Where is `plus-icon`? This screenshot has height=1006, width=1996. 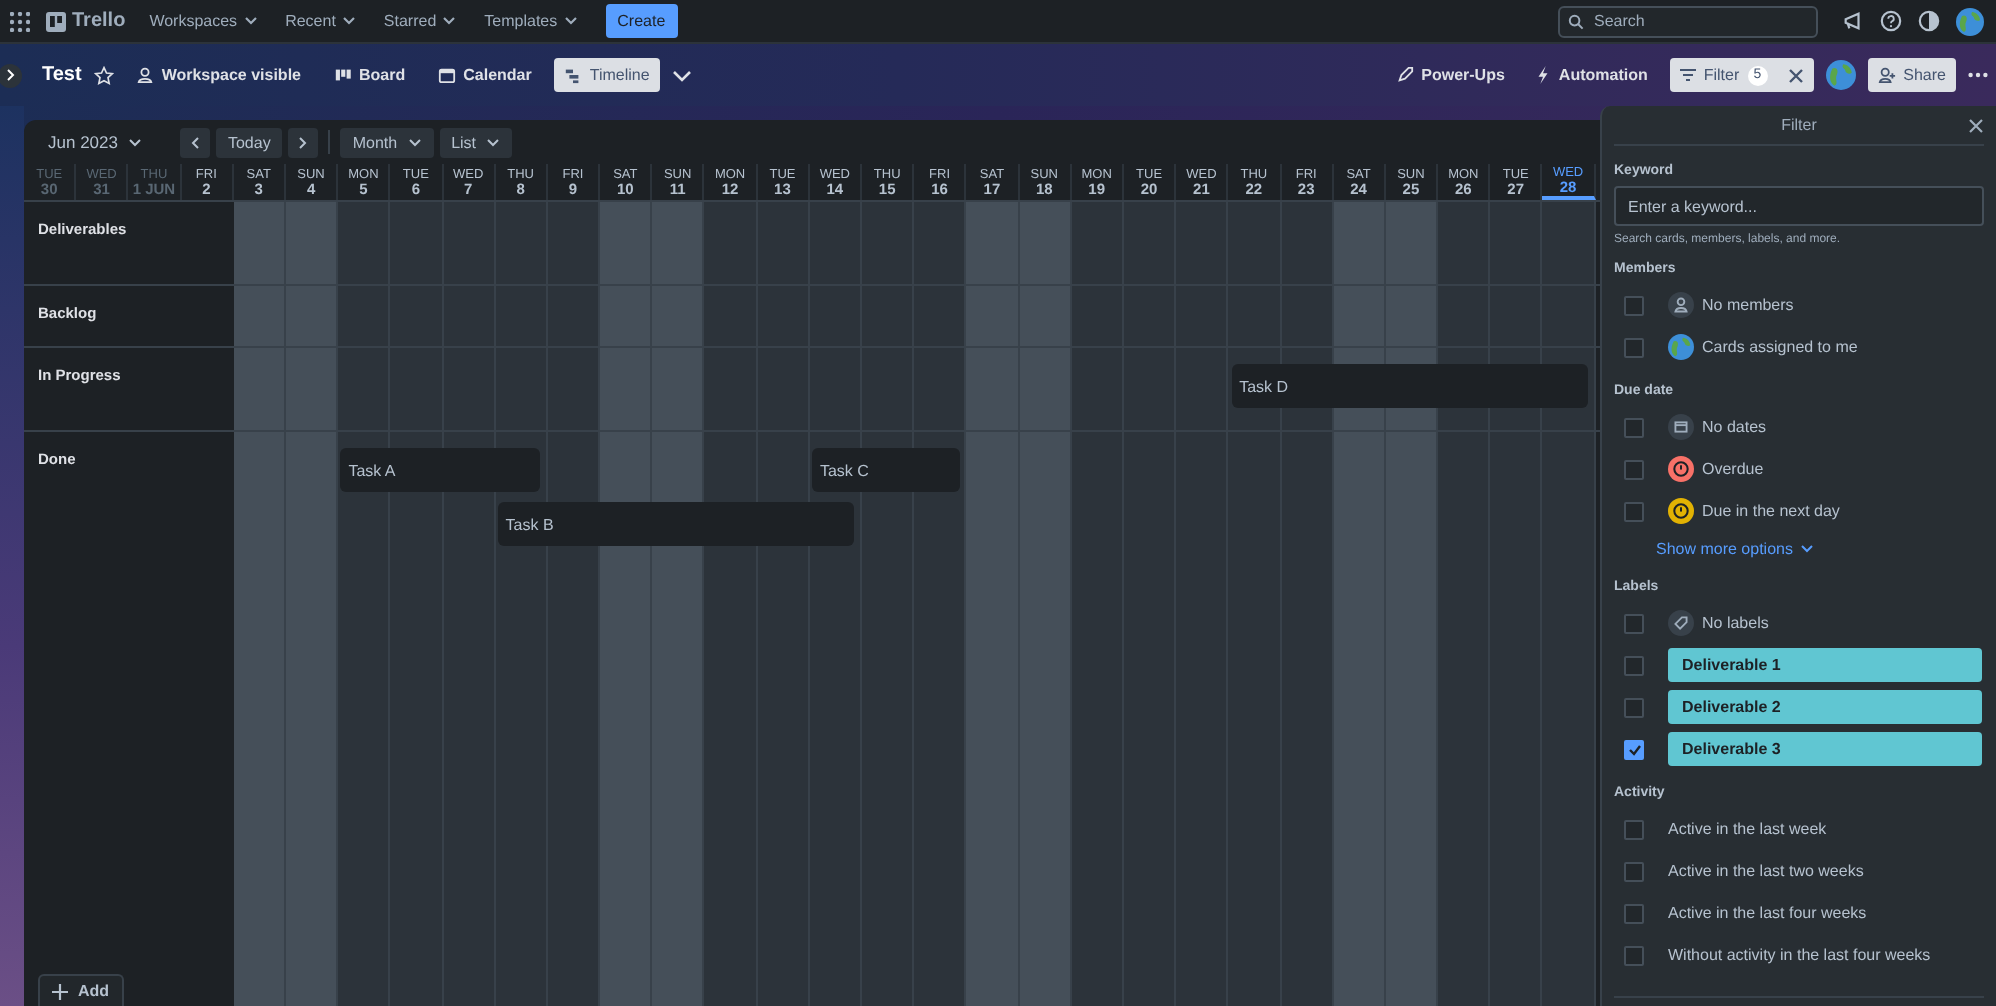 plus-icon is located at coordinates (60, 991).